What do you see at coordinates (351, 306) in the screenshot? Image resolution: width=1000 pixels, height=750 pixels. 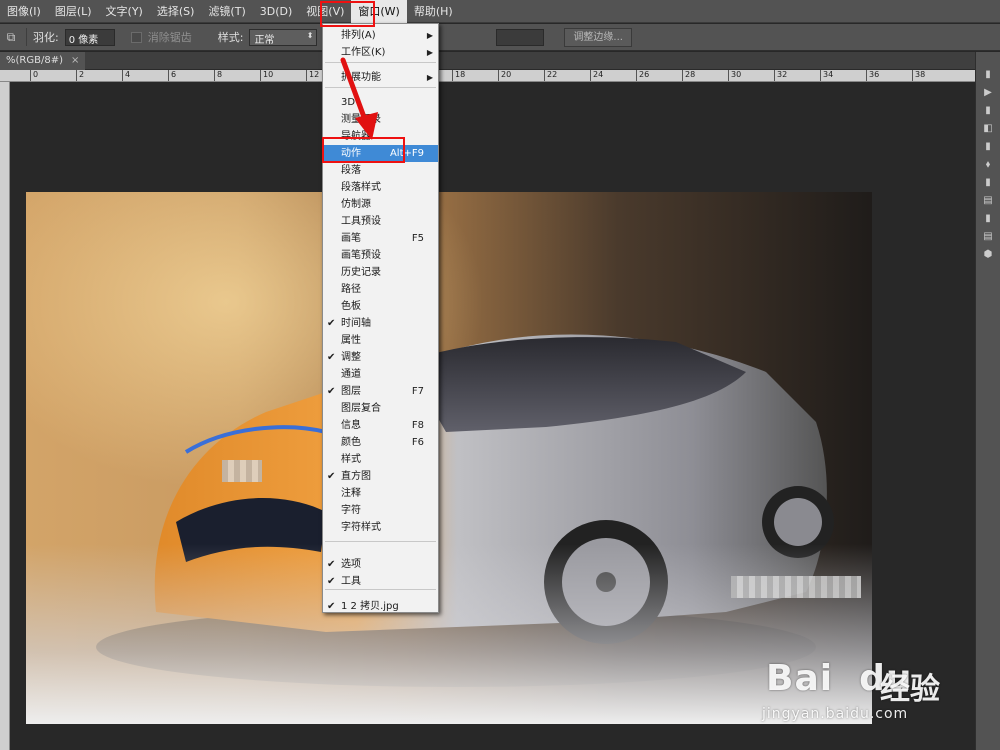 I see `menu-item-label: 色板` at bounding box center [351, 306].